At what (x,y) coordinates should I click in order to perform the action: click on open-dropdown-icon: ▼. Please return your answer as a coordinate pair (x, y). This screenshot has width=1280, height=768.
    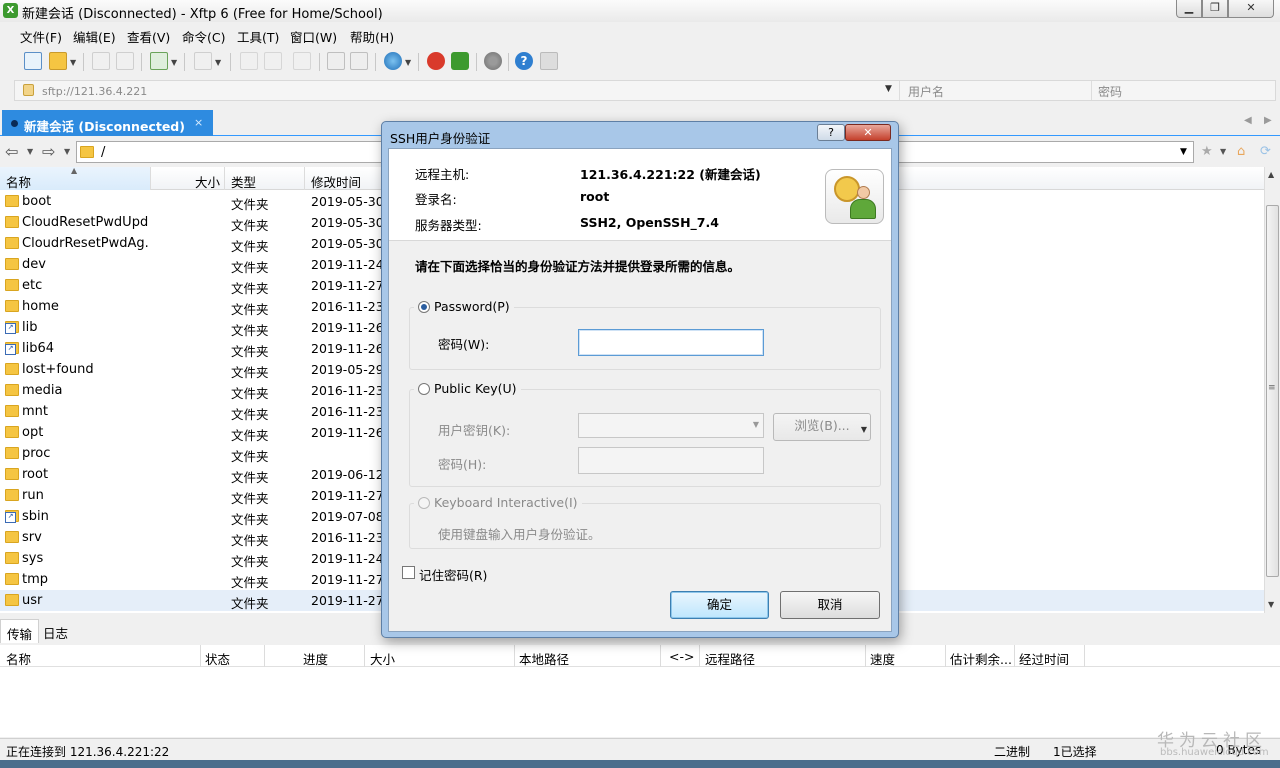
    Looking at the image, I should click on (73, 62).